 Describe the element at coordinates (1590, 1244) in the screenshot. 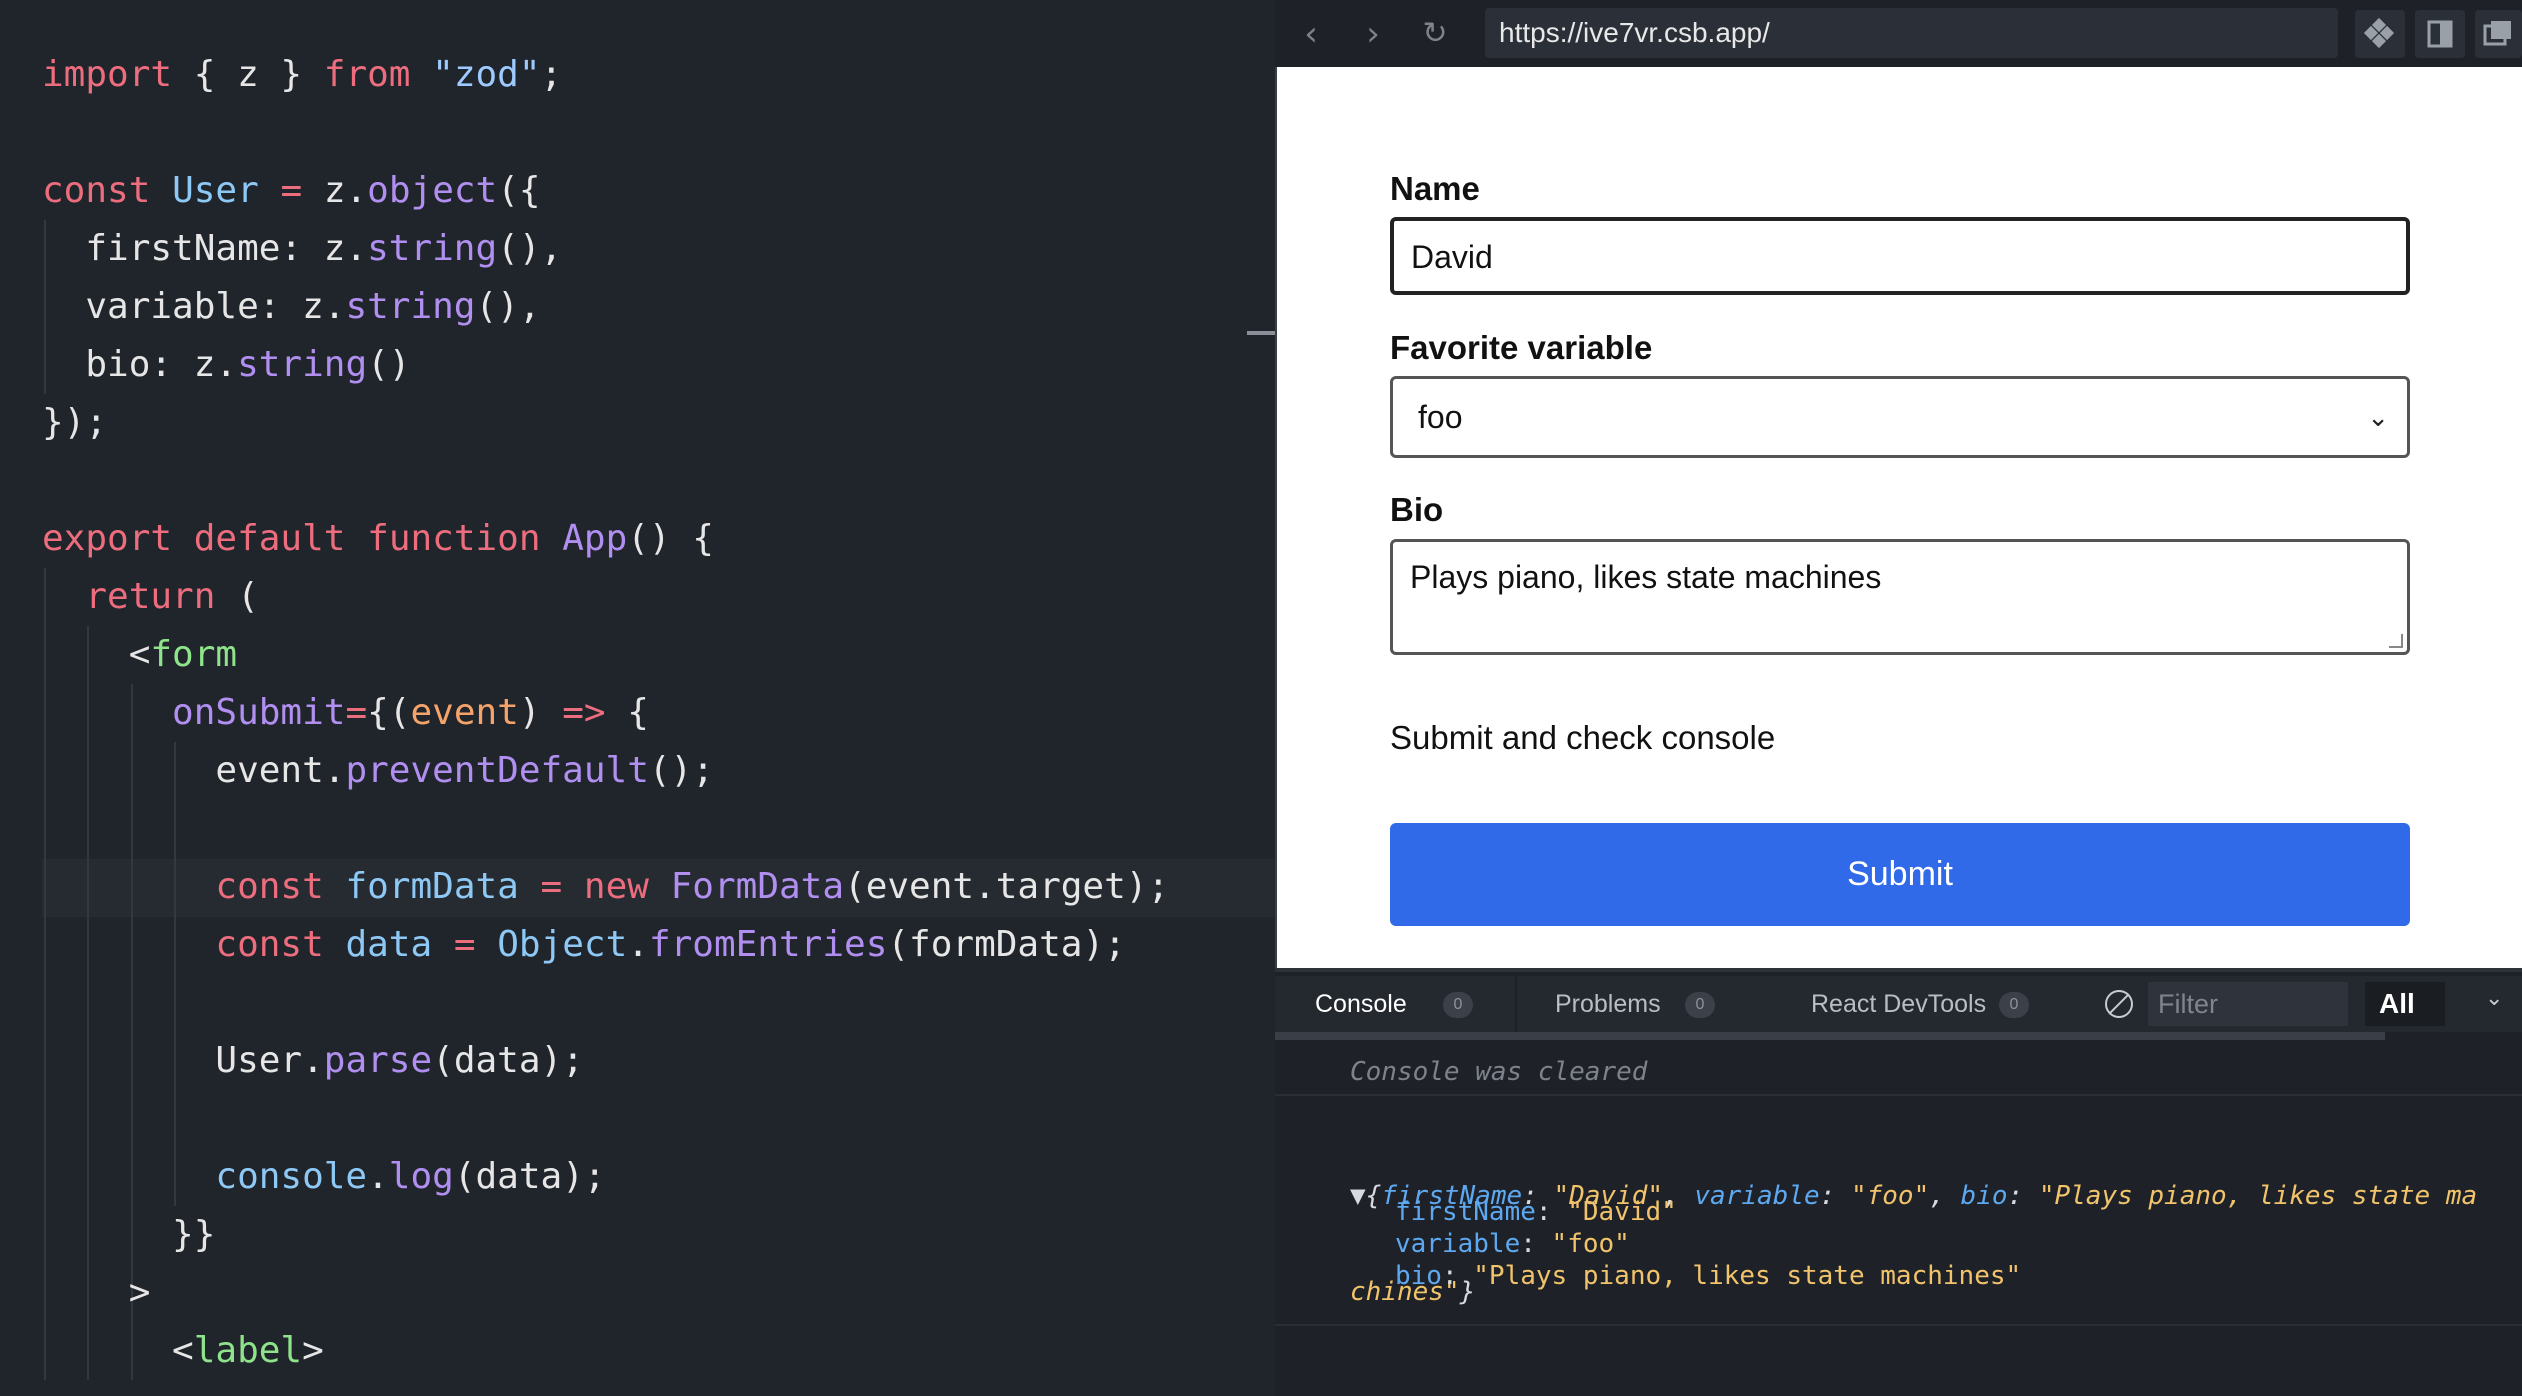

I see `log-value: "foo"` at that location.